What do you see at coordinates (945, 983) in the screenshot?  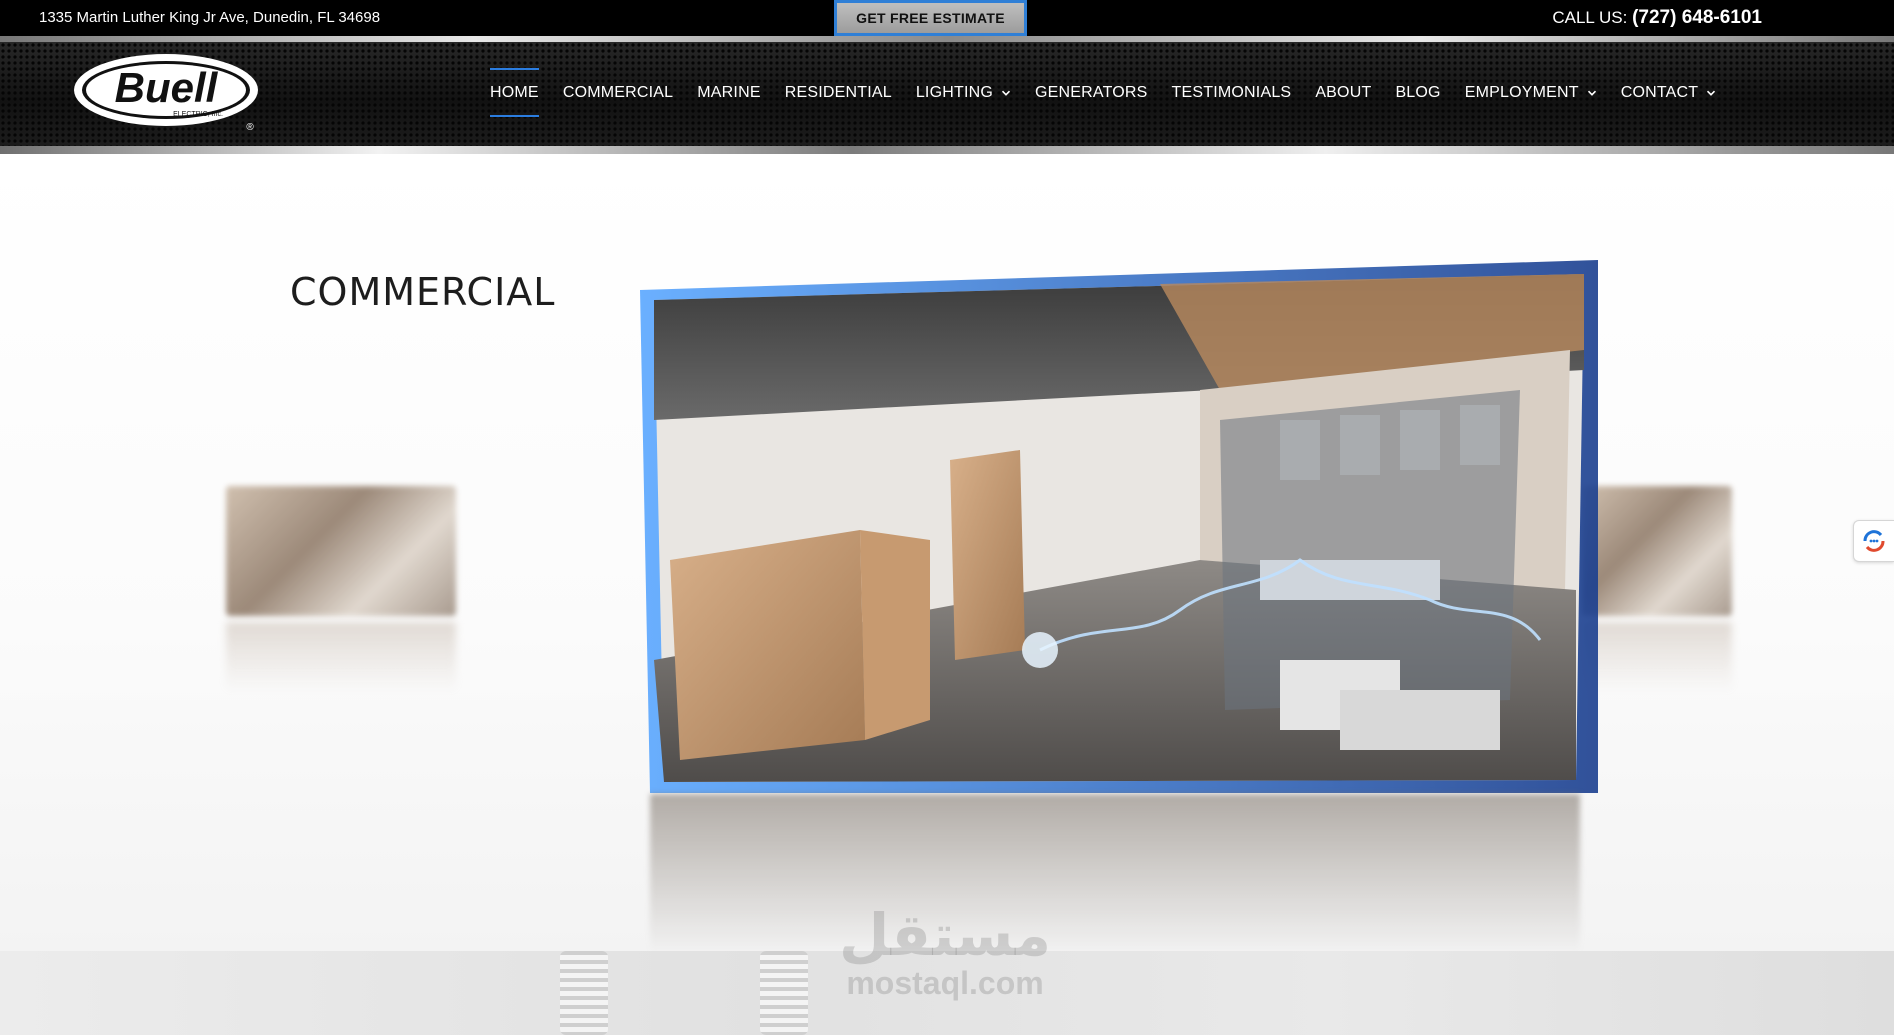 I see `watermark-latin: mostaql.com` at bounding box center [945, 983].